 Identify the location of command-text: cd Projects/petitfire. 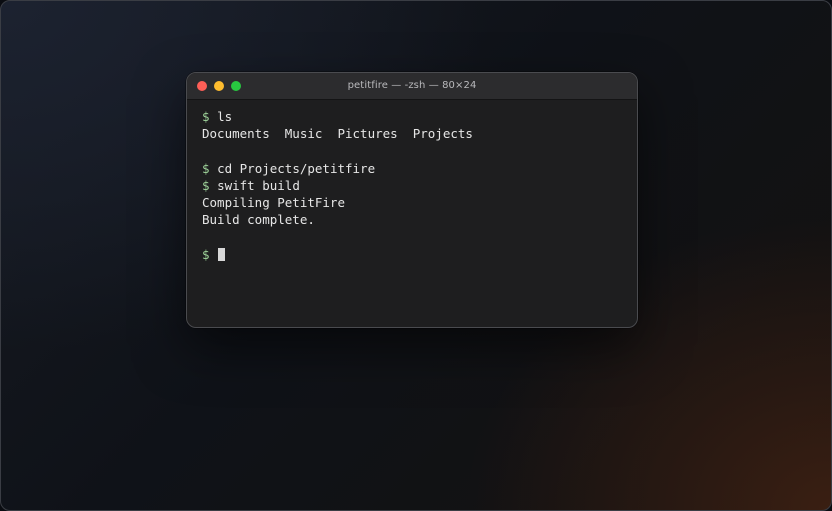
(296, 168).